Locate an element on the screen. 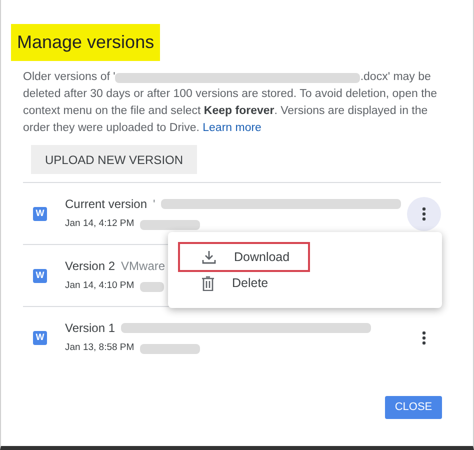 Image resolution: width=474 pixels, height=450 pixels. description-text: Older versions of ' is located at coordinates (69, 77).